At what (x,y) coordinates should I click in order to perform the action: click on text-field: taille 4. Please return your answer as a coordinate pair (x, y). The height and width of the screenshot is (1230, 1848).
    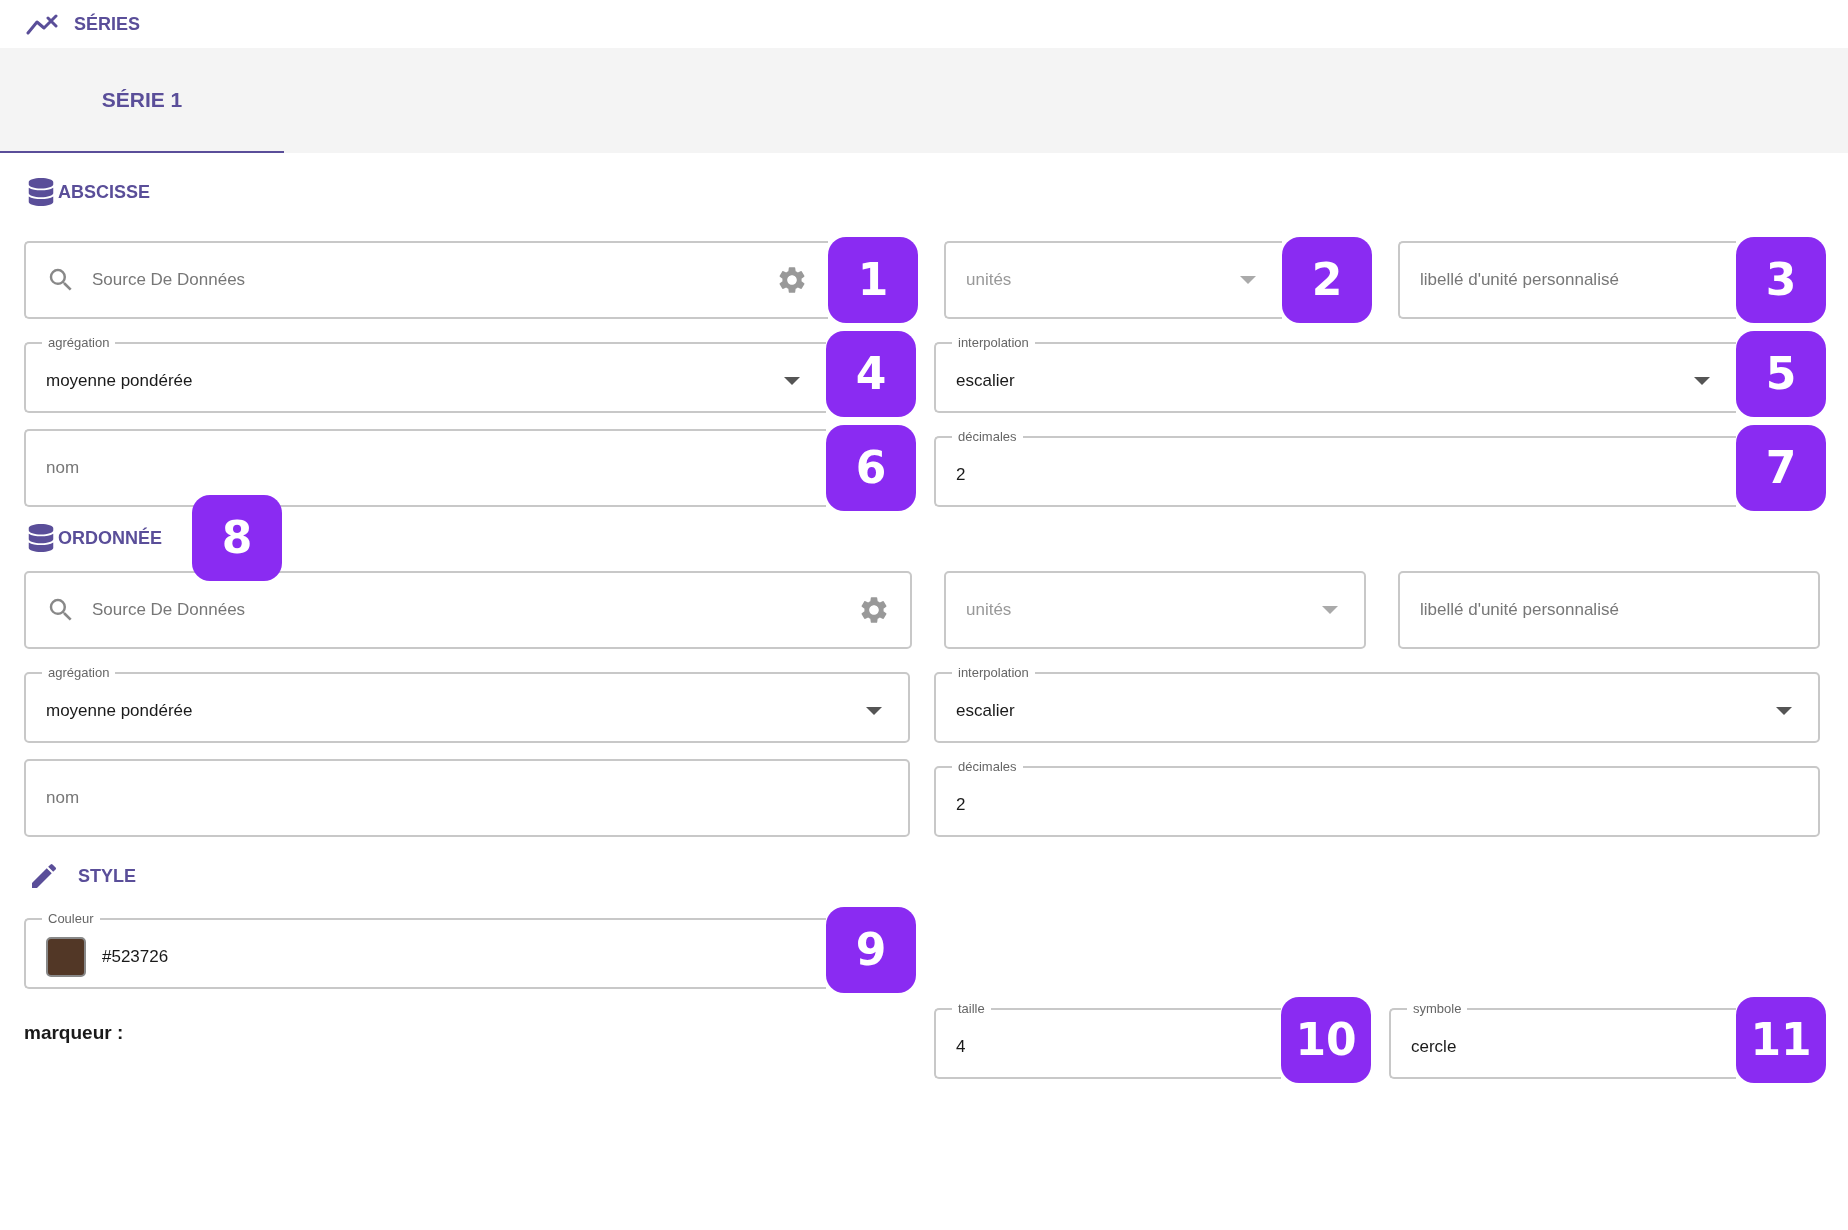
    Looking at the image, I should click on (1107, 1040).